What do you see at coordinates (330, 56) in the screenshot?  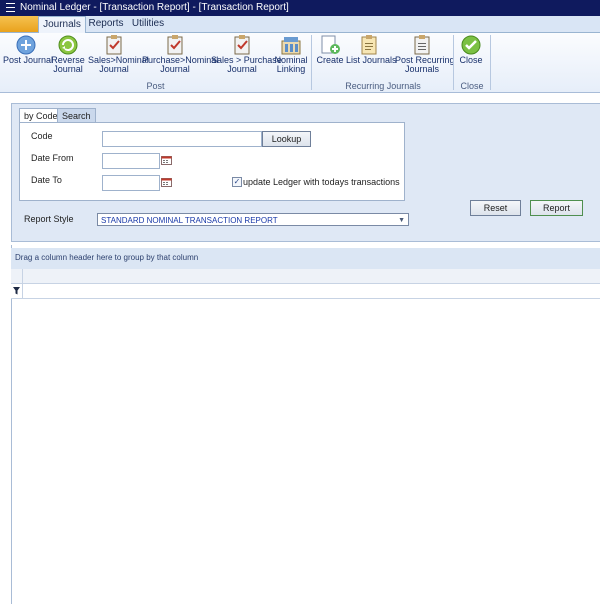 I see `create-recurring-button: Create` at bounding box center [330, 56].